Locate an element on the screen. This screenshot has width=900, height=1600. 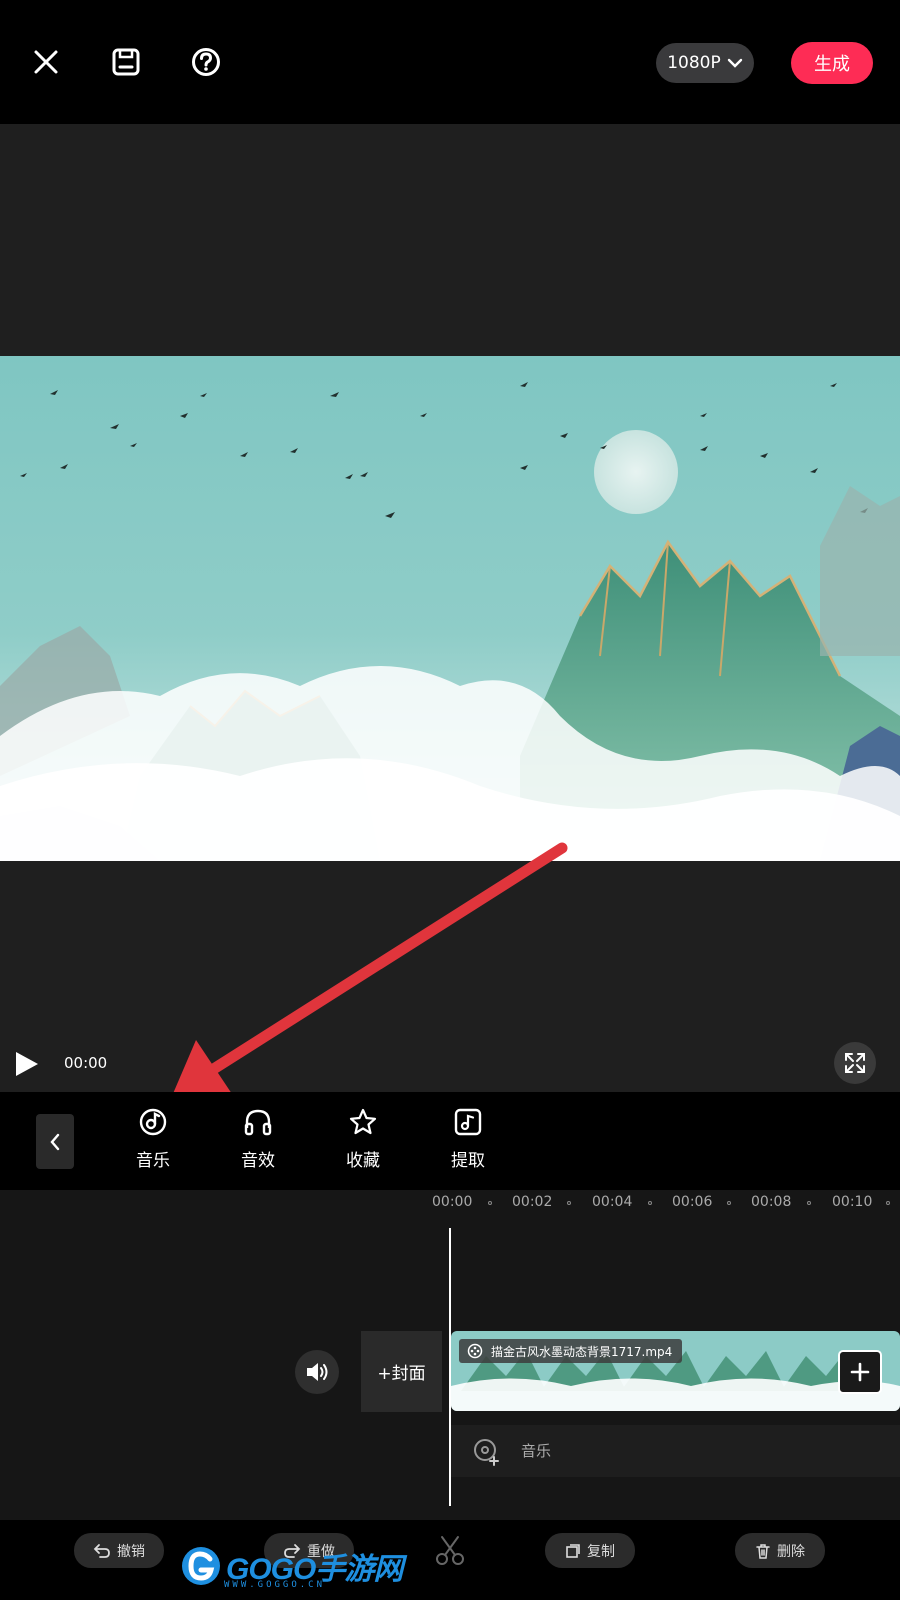
tool-music: 音乐 is located at coordinates (153, 1138).